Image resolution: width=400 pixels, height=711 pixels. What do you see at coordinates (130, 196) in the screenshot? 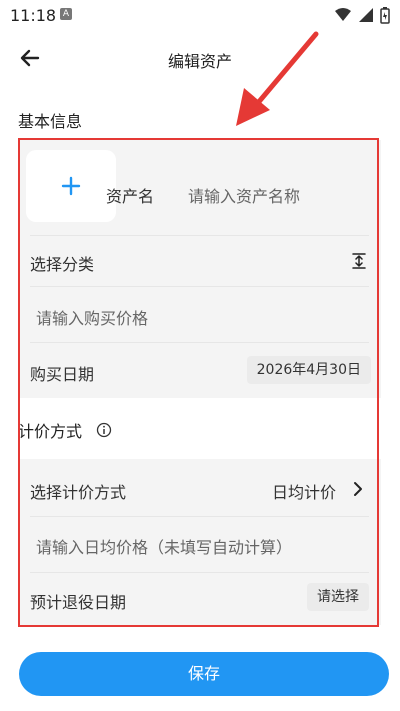
I see `asset-name-label: 资产名` at bounding box center [130, 196].